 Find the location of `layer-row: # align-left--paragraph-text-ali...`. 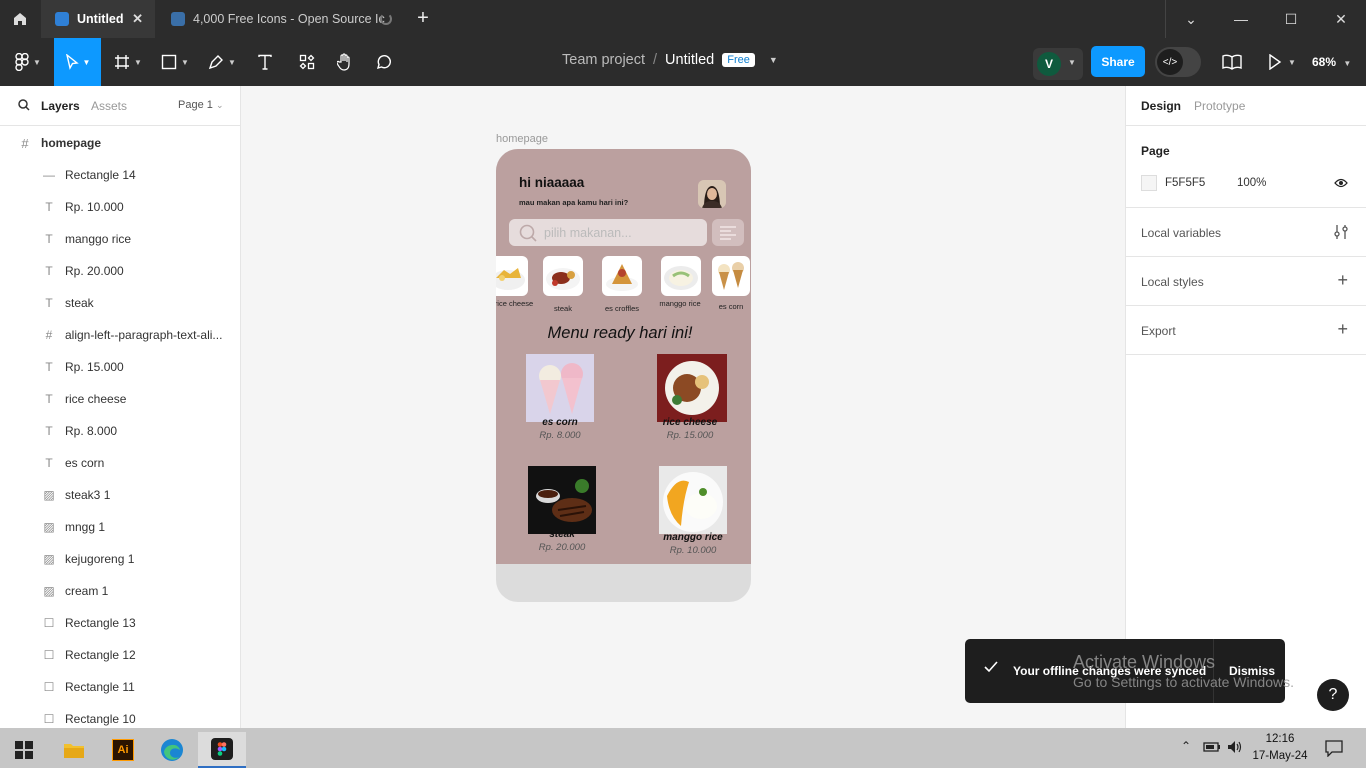

layer-row: # align-left--paragraph-text-ali... is located at coordinates (120, 335).